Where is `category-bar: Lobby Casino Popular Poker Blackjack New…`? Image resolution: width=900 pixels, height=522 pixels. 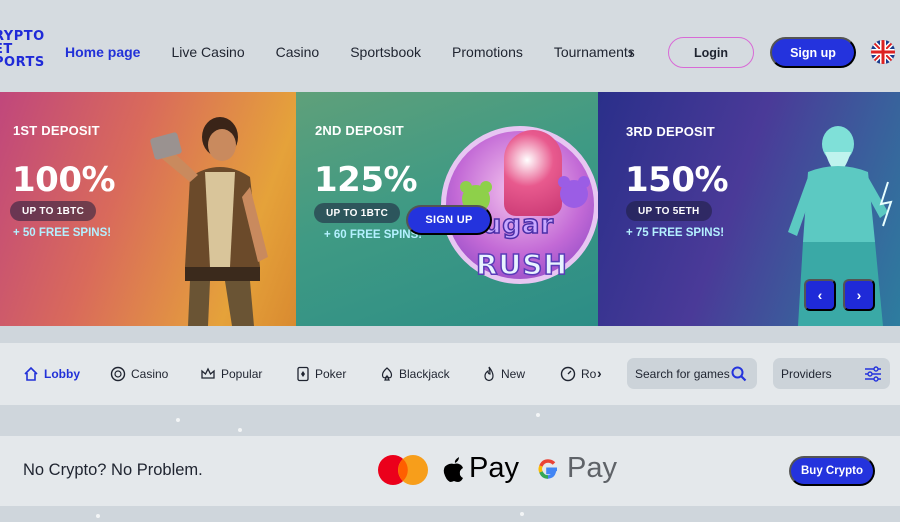 category-bar: Lobby Casino Popular Poker Blackjack New… is located at coordinates (450, 374).